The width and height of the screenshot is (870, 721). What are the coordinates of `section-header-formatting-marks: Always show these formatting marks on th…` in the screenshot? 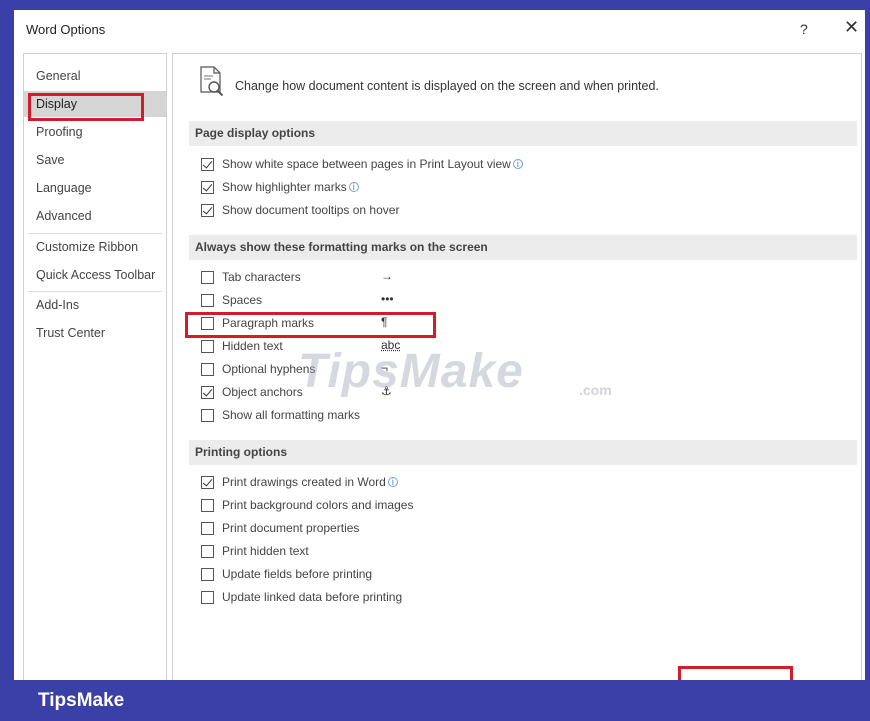 It's located at (523, 247).